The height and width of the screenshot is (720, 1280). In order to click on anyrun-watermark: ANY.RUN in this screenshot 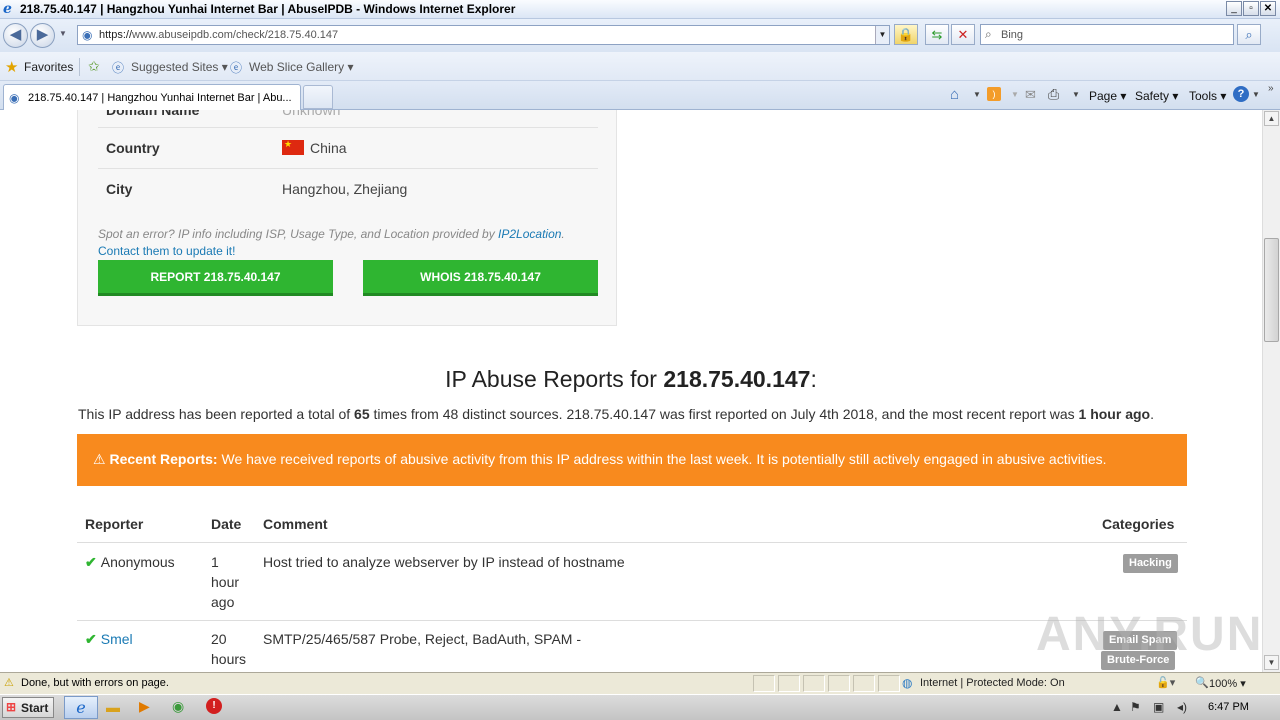, I will do `click(1149, 634)`.